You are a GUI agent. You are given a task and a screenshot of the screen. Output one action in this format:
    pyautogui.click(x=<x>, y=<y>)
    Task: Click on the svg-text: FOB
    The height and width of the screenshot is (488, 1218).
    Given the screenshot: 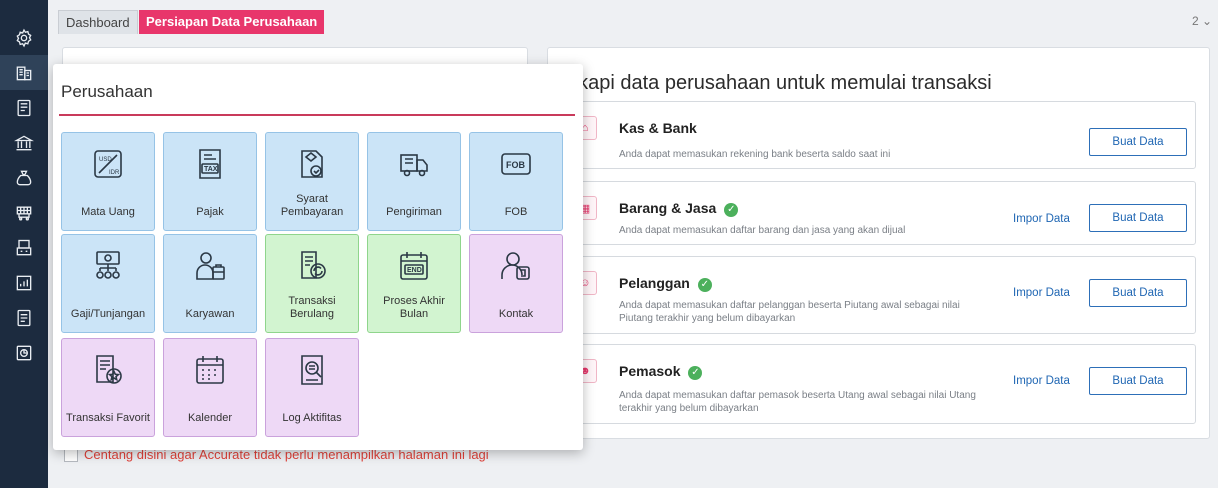 What is the action you would take?
    pyautogui.click(x=515, y=165)
    